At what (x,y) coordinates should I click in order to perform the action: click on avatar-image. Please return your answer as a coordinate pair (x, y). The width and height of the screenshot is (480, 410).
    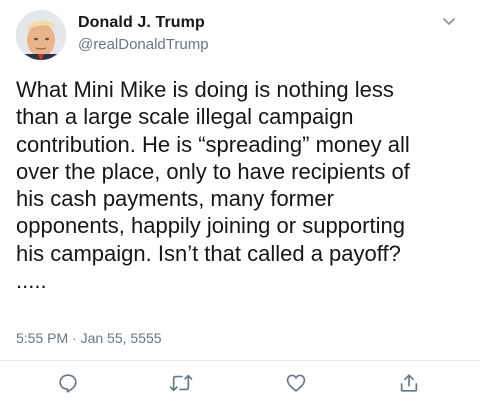
    Looking at the image, I should click on (41, 35).